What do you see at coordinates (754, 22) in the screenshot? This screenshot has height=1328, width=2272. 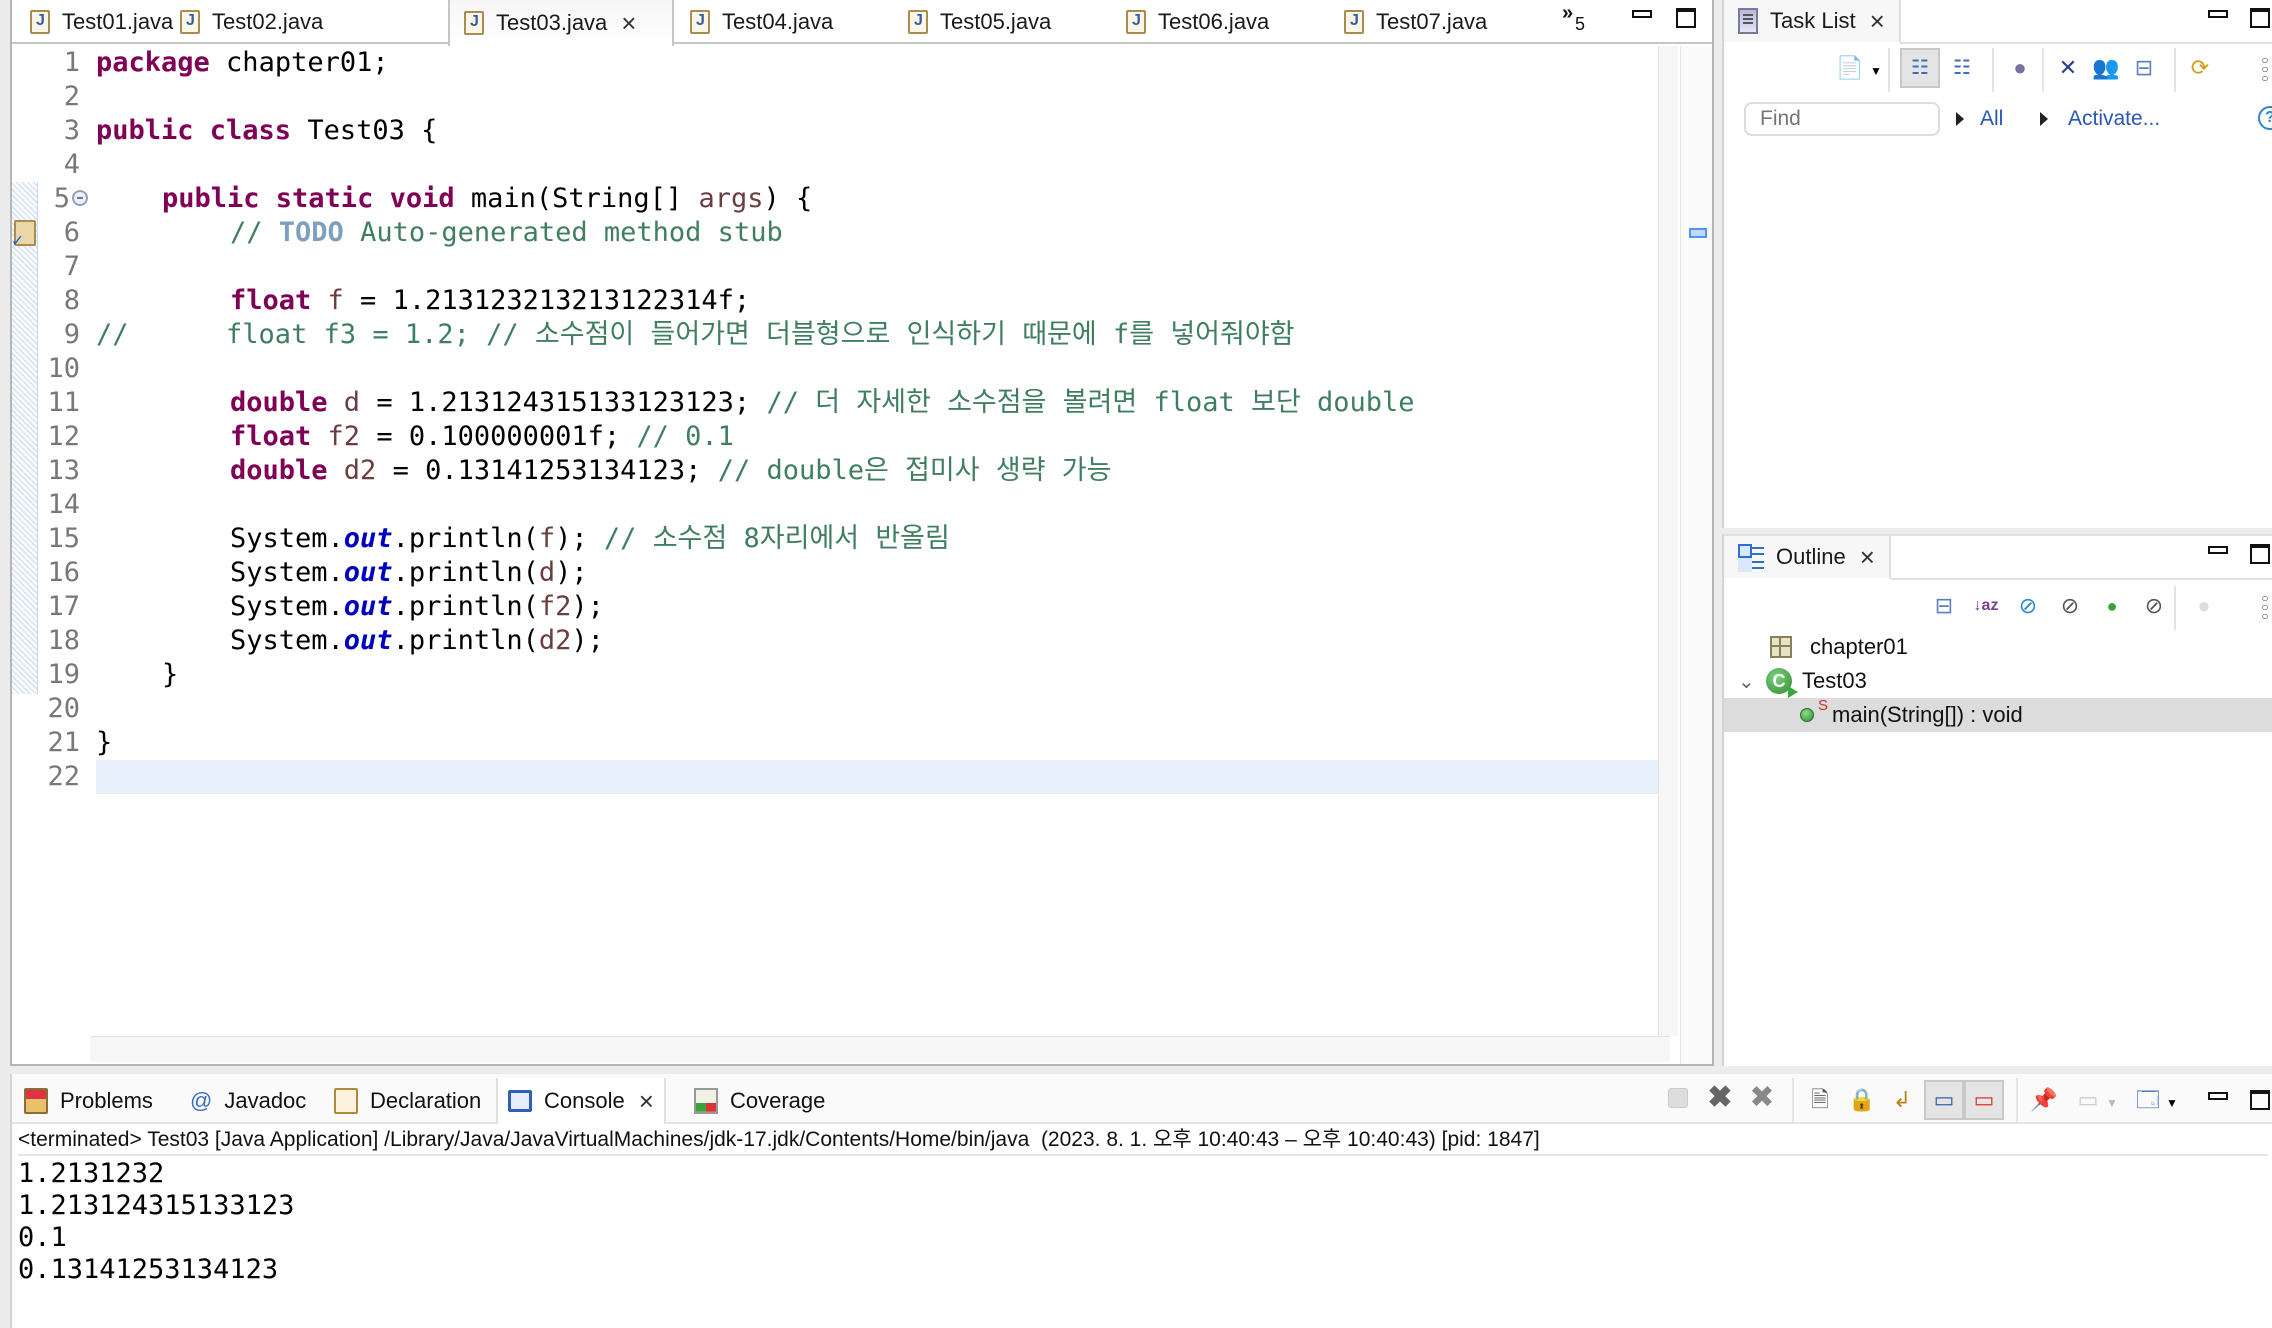 I see `tab-test04: Test04.java` at bounding box center [754, 22].